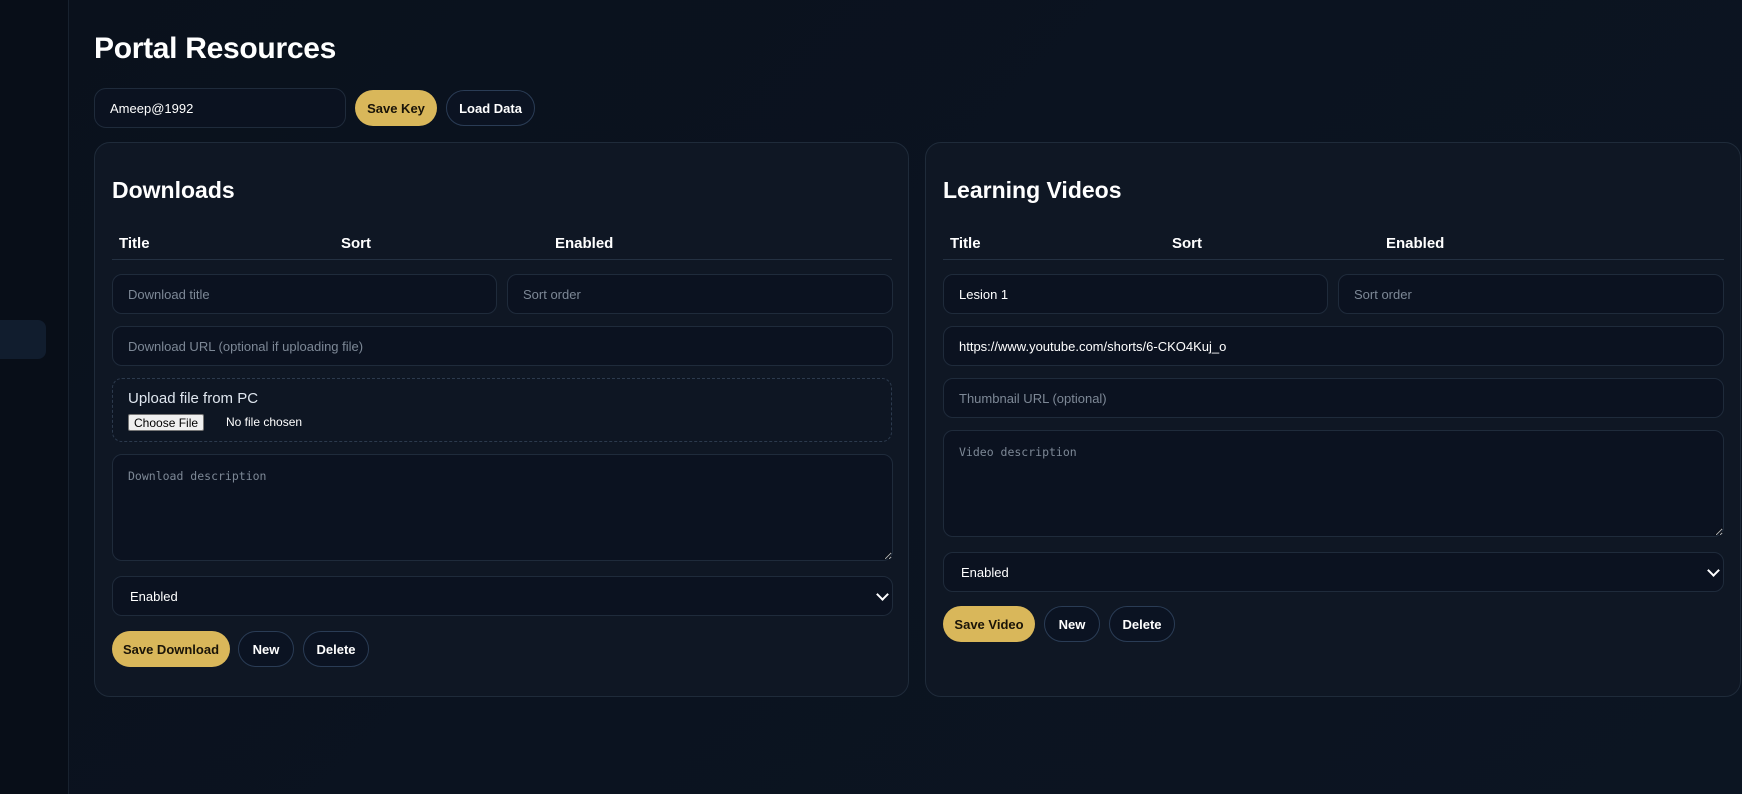 This screenshot has width=1742, height=794. I want to click on delete-video-button: Delete, so click(1142, 624).